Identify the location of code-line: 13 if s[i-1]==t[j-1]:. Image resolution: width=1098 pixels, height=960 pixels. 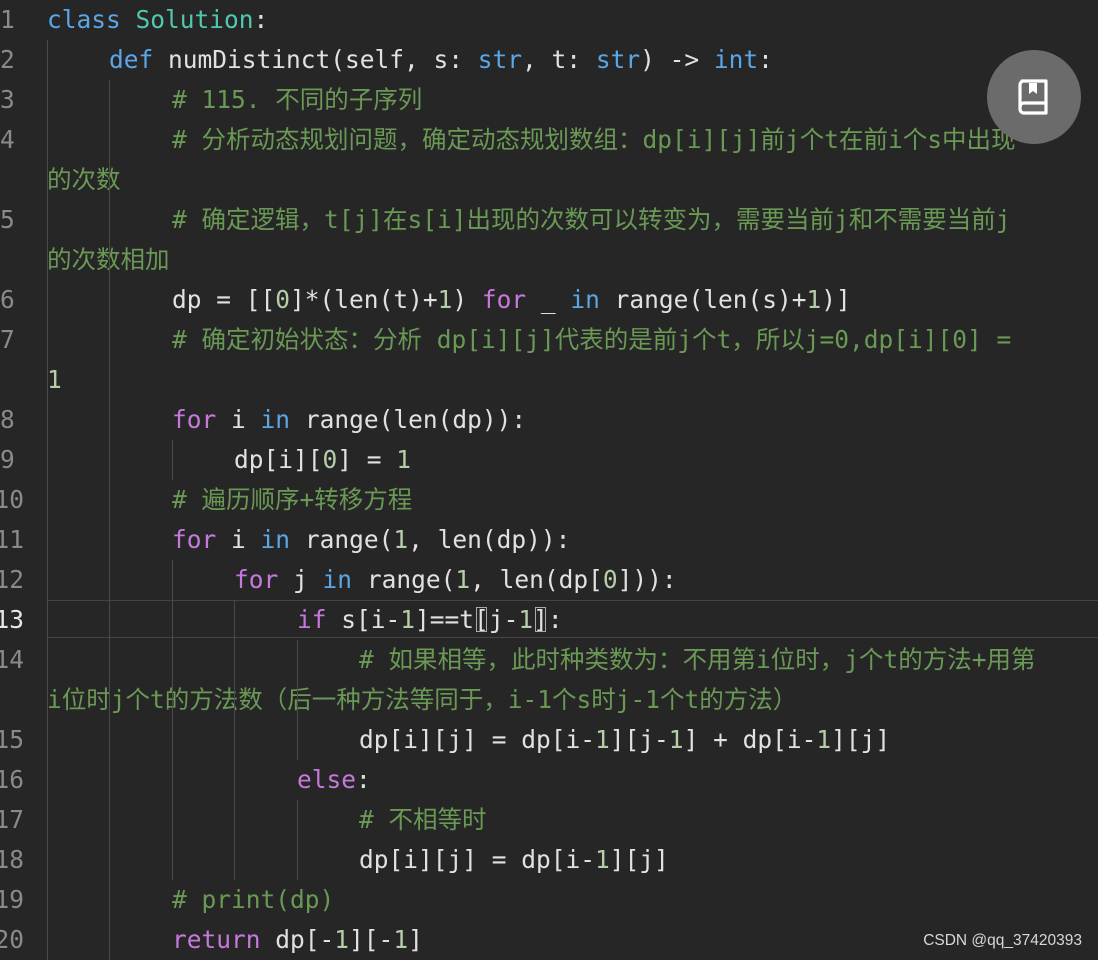
(549, 620).